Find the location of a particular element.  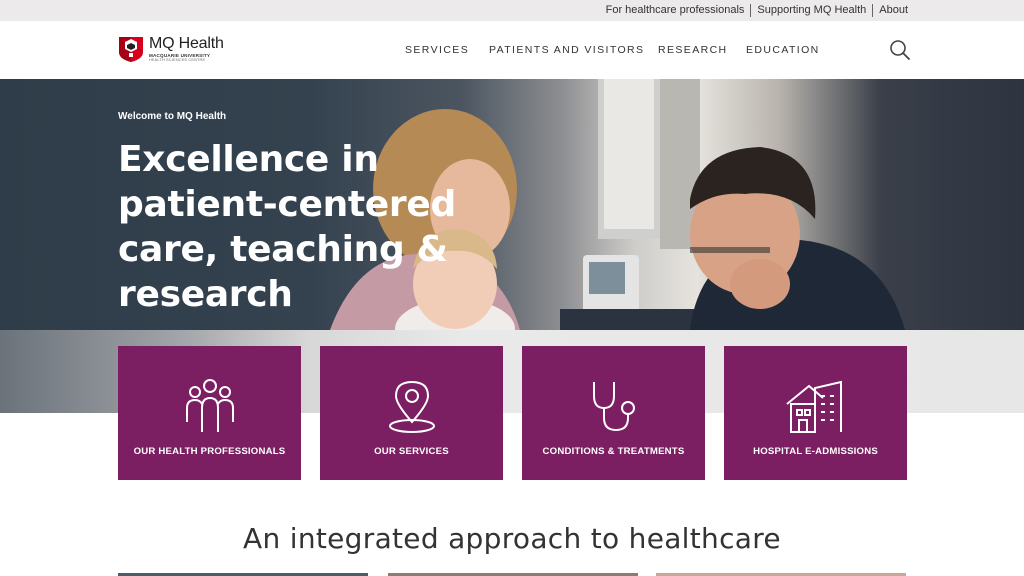

tile-our-services: OUR SERVICES is located at coordinates (411, 413).